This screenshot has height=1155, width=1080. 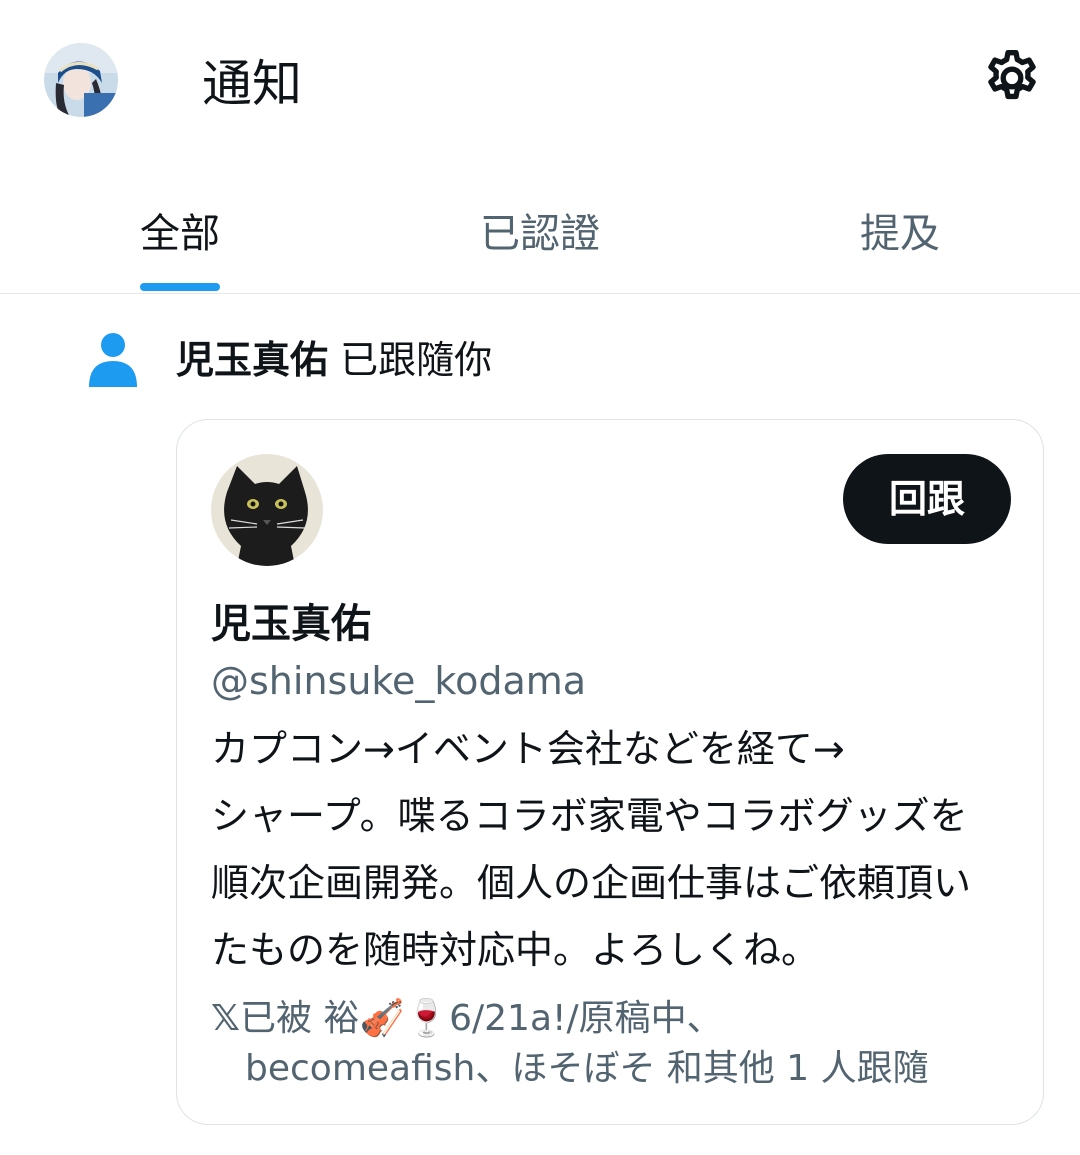 I want to click on tab-bar: 全部 已認證 提及, so click(x=540, y=232).